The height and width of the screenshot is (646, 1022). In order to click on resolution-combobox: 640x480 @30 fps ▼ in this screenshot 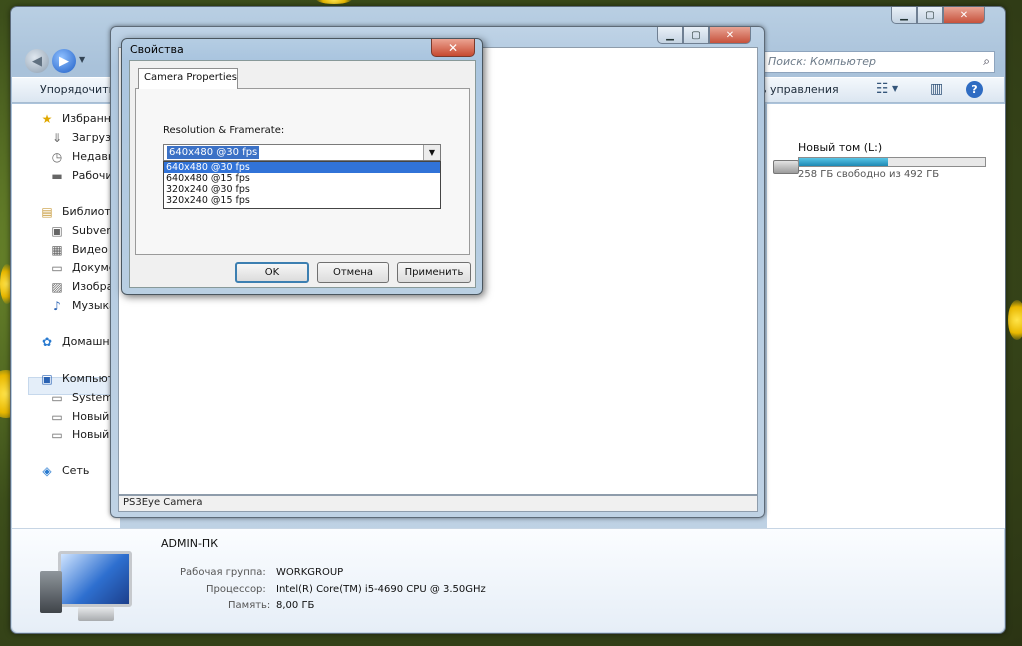, I will do `click(302, 152)`.